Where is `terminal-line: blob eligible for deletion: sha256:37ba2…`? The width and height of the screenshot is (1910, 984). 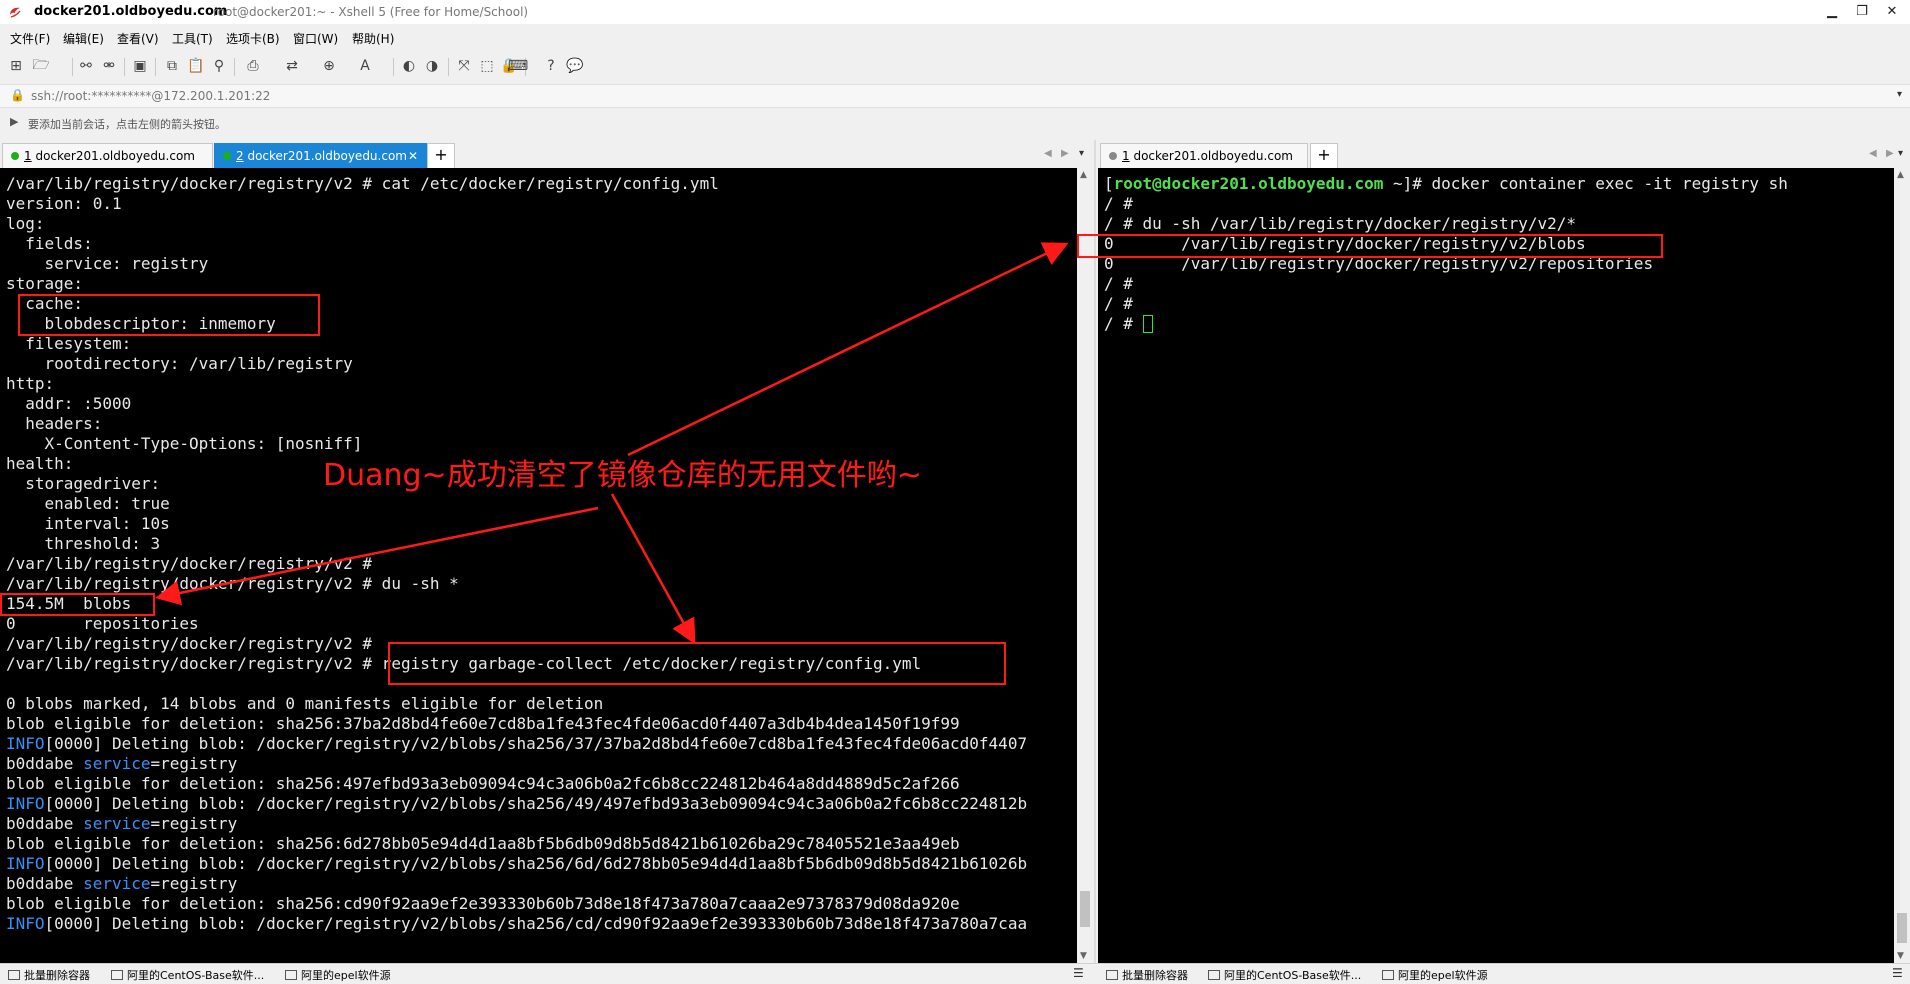 terminal-line: blob eligible for deletion: sha256:37ba2… is located at coordinates (483, 723).